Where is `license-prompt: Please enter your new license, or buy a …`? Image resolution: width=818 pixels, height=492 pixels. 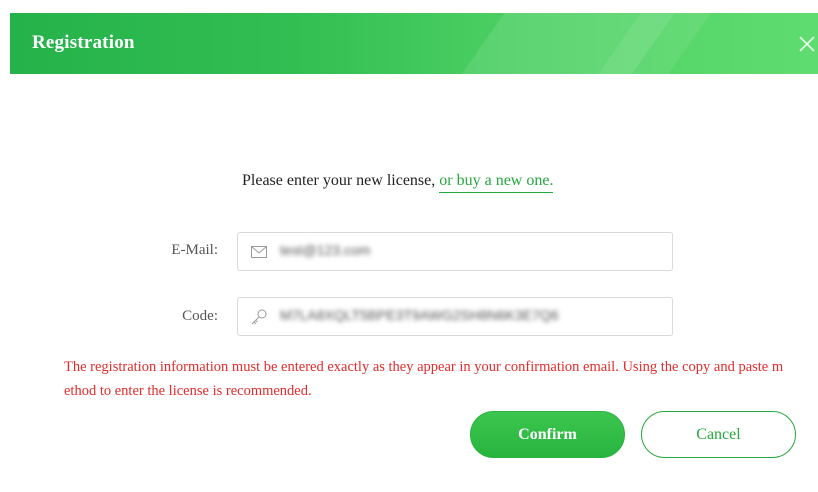
license-prompt: Please enter your new license, or buy a … is located at coordinates (398, 182).